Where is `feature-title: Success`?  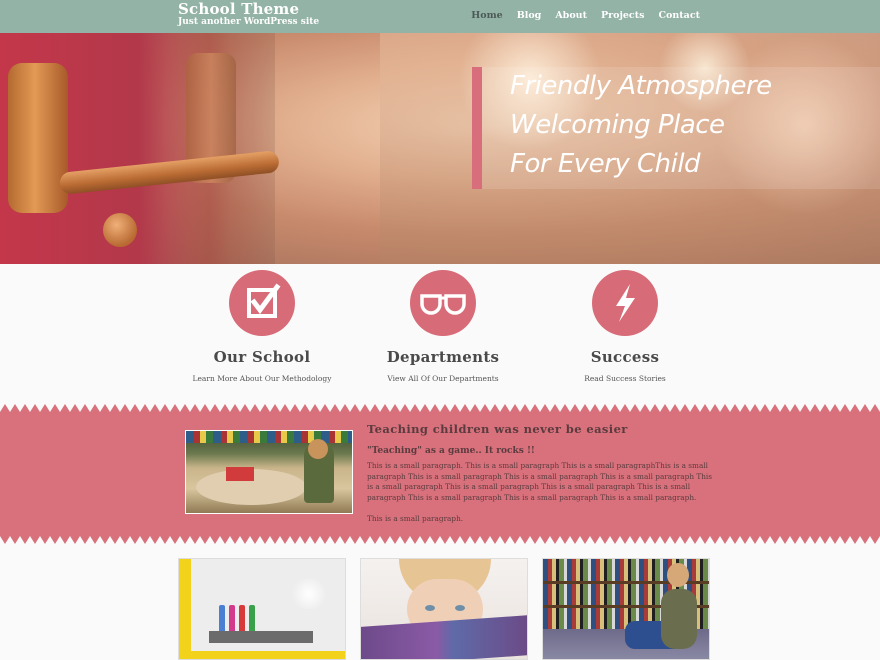
feature-title: Success is located at coordinates (625, 357).